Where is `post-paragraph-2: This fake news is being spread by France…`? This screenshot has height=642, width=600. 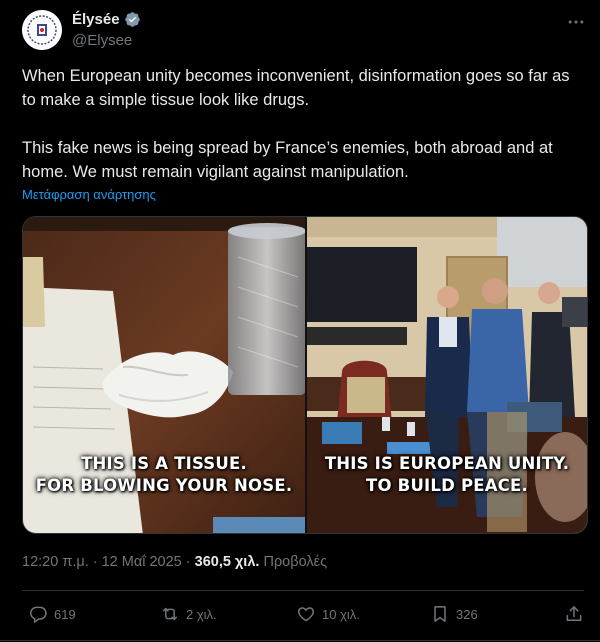
post-paragraph-2: This fake news is being spread by France… is located at coordinates (287, 160).